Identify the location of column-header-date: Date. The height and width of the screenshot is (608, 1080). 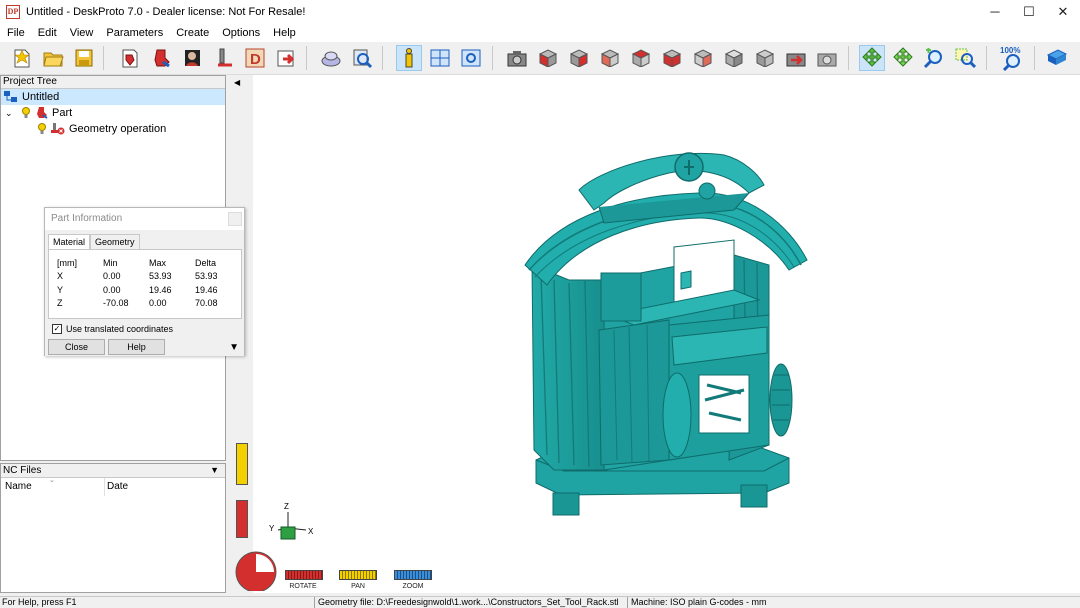
(116, 487).